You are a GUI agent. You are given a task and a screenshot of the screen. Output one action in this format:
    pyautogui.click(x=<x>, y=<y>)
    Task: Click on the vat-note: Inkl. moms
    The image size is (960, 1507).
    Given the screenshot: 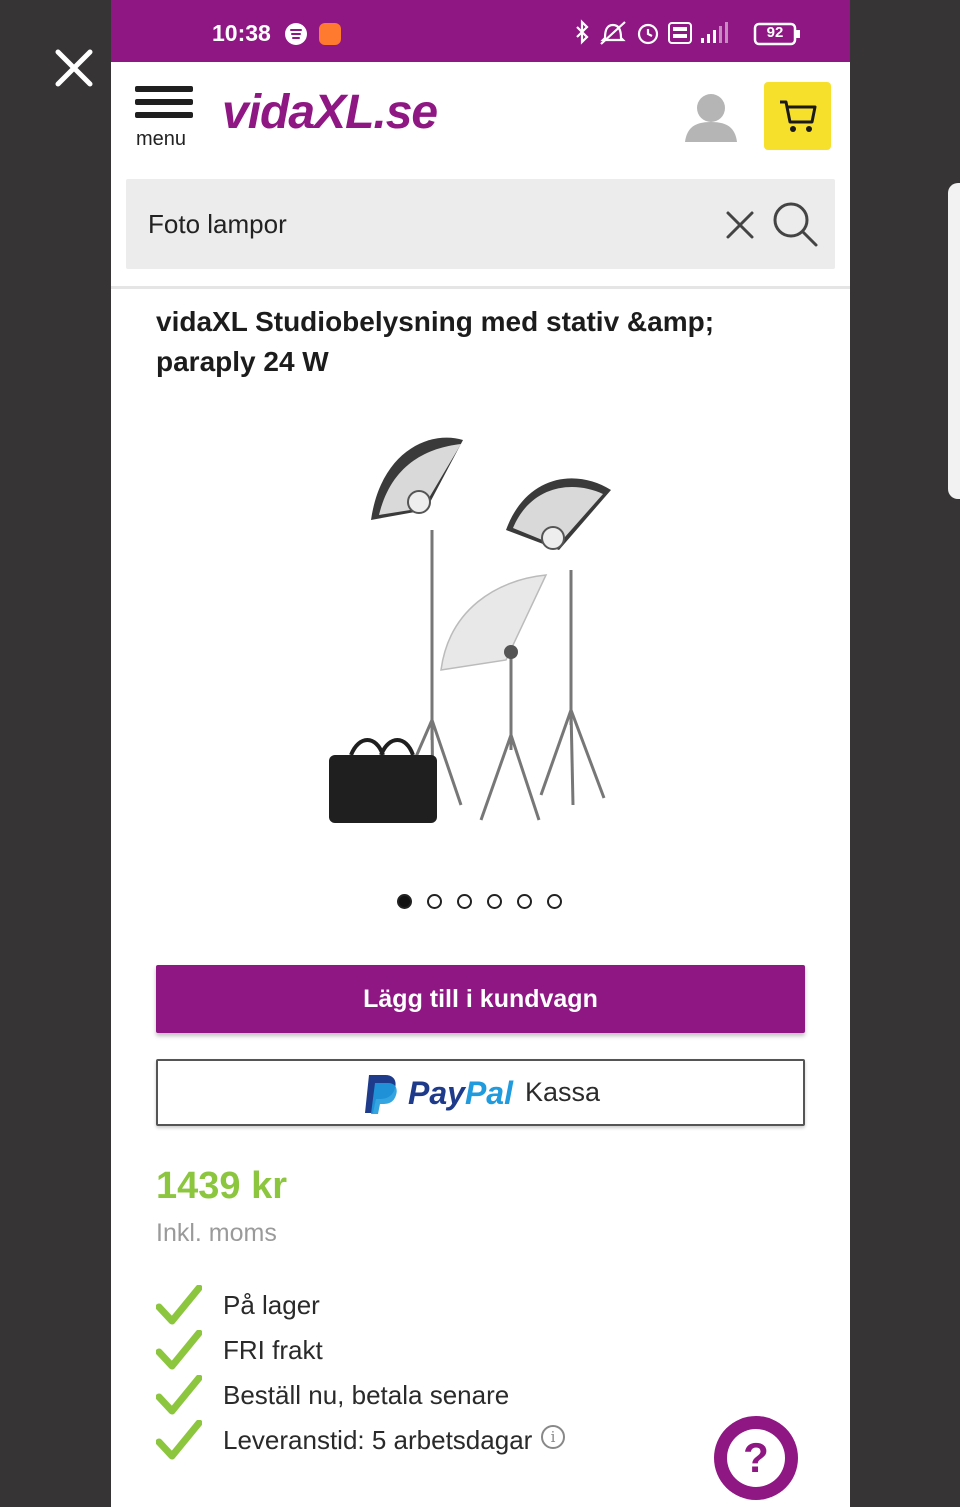 What is the action you would take?
    pyautogui.click(x=216, y=1233)
    